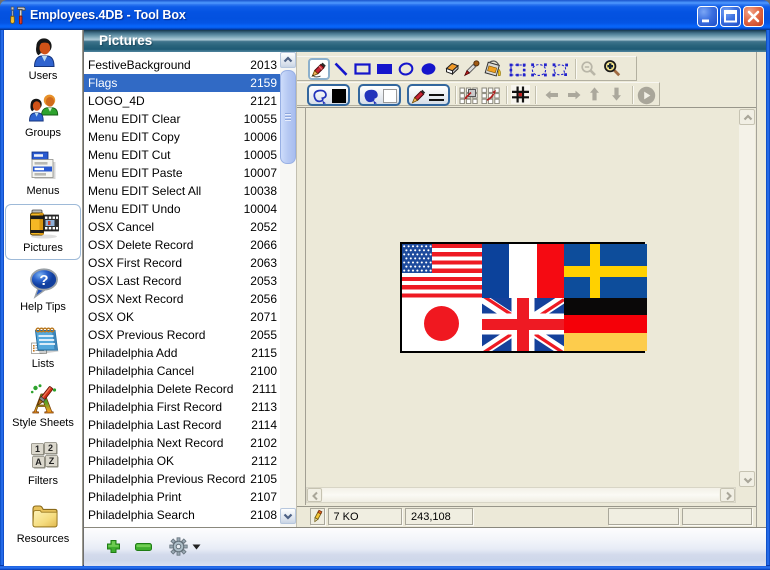  Describe the element at coordinates (52, 461) in the screenshot. I see `svg-text: Z` at that location.